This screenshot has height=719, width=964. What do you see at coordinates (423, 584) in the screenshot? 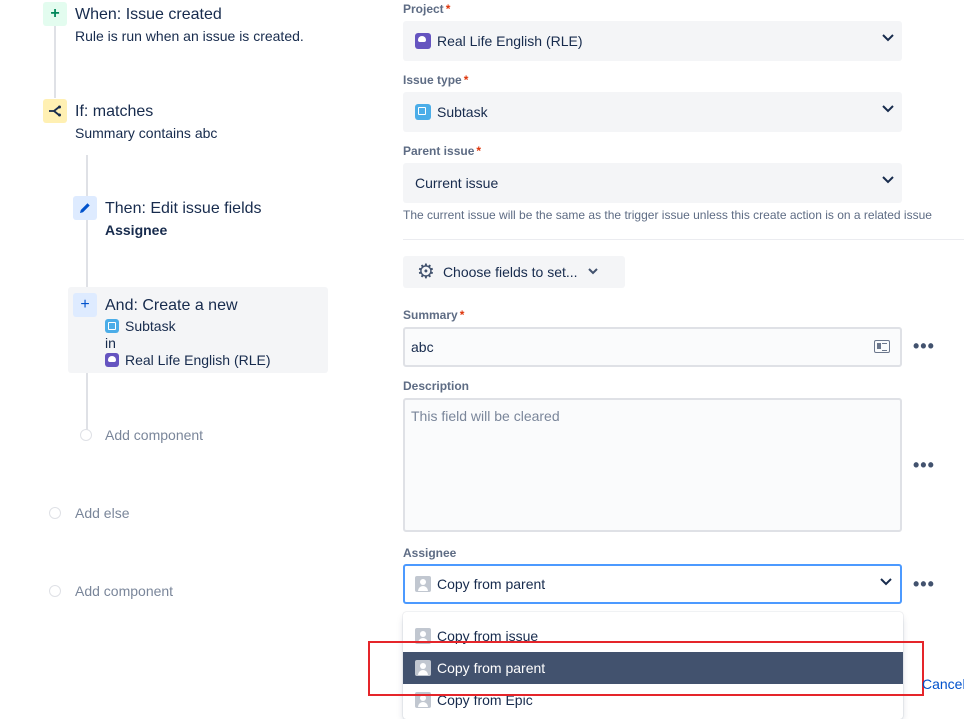
I see `user-avatar-icon` at bounding box center [423, 584].